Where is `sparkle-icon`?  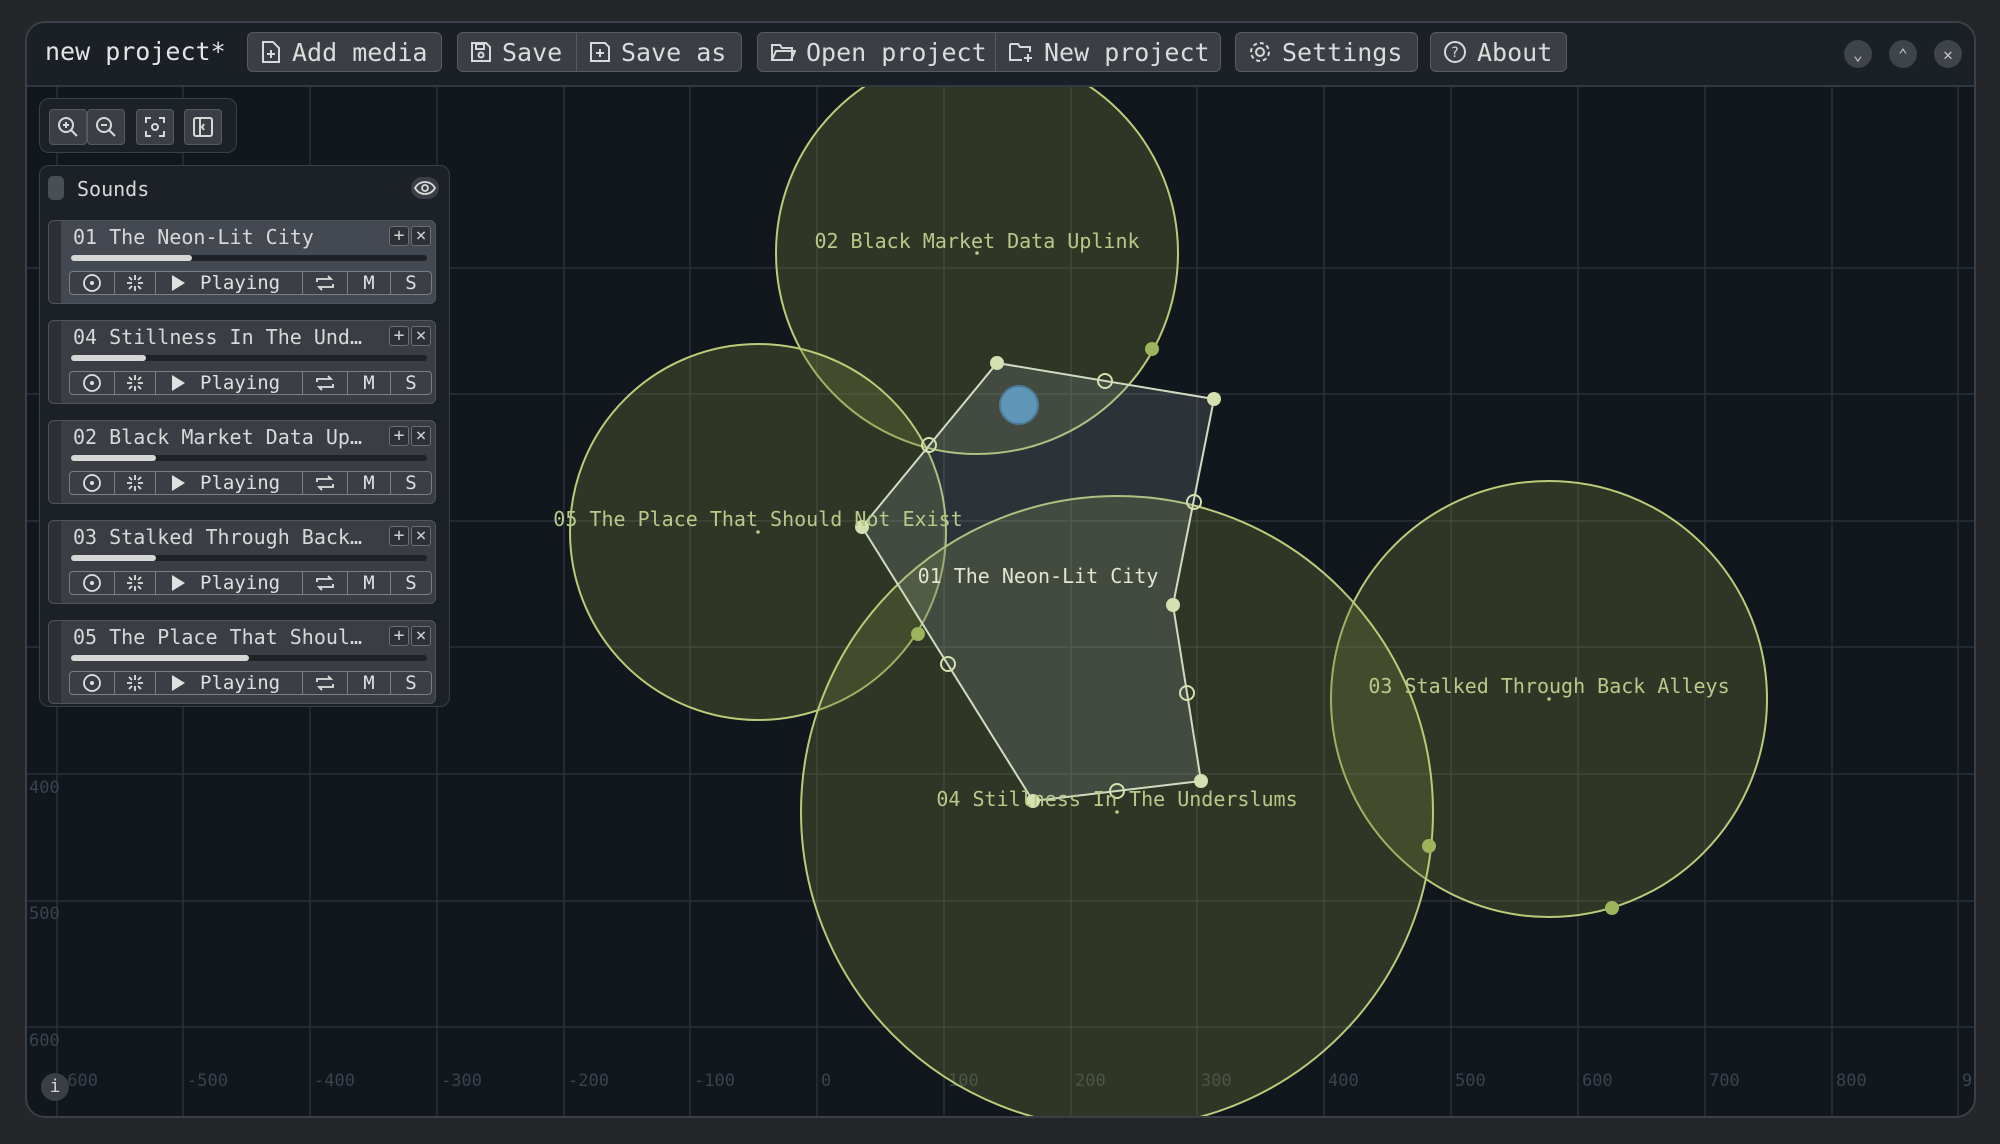 sparkle-icon is located at coordinates (135, 483).